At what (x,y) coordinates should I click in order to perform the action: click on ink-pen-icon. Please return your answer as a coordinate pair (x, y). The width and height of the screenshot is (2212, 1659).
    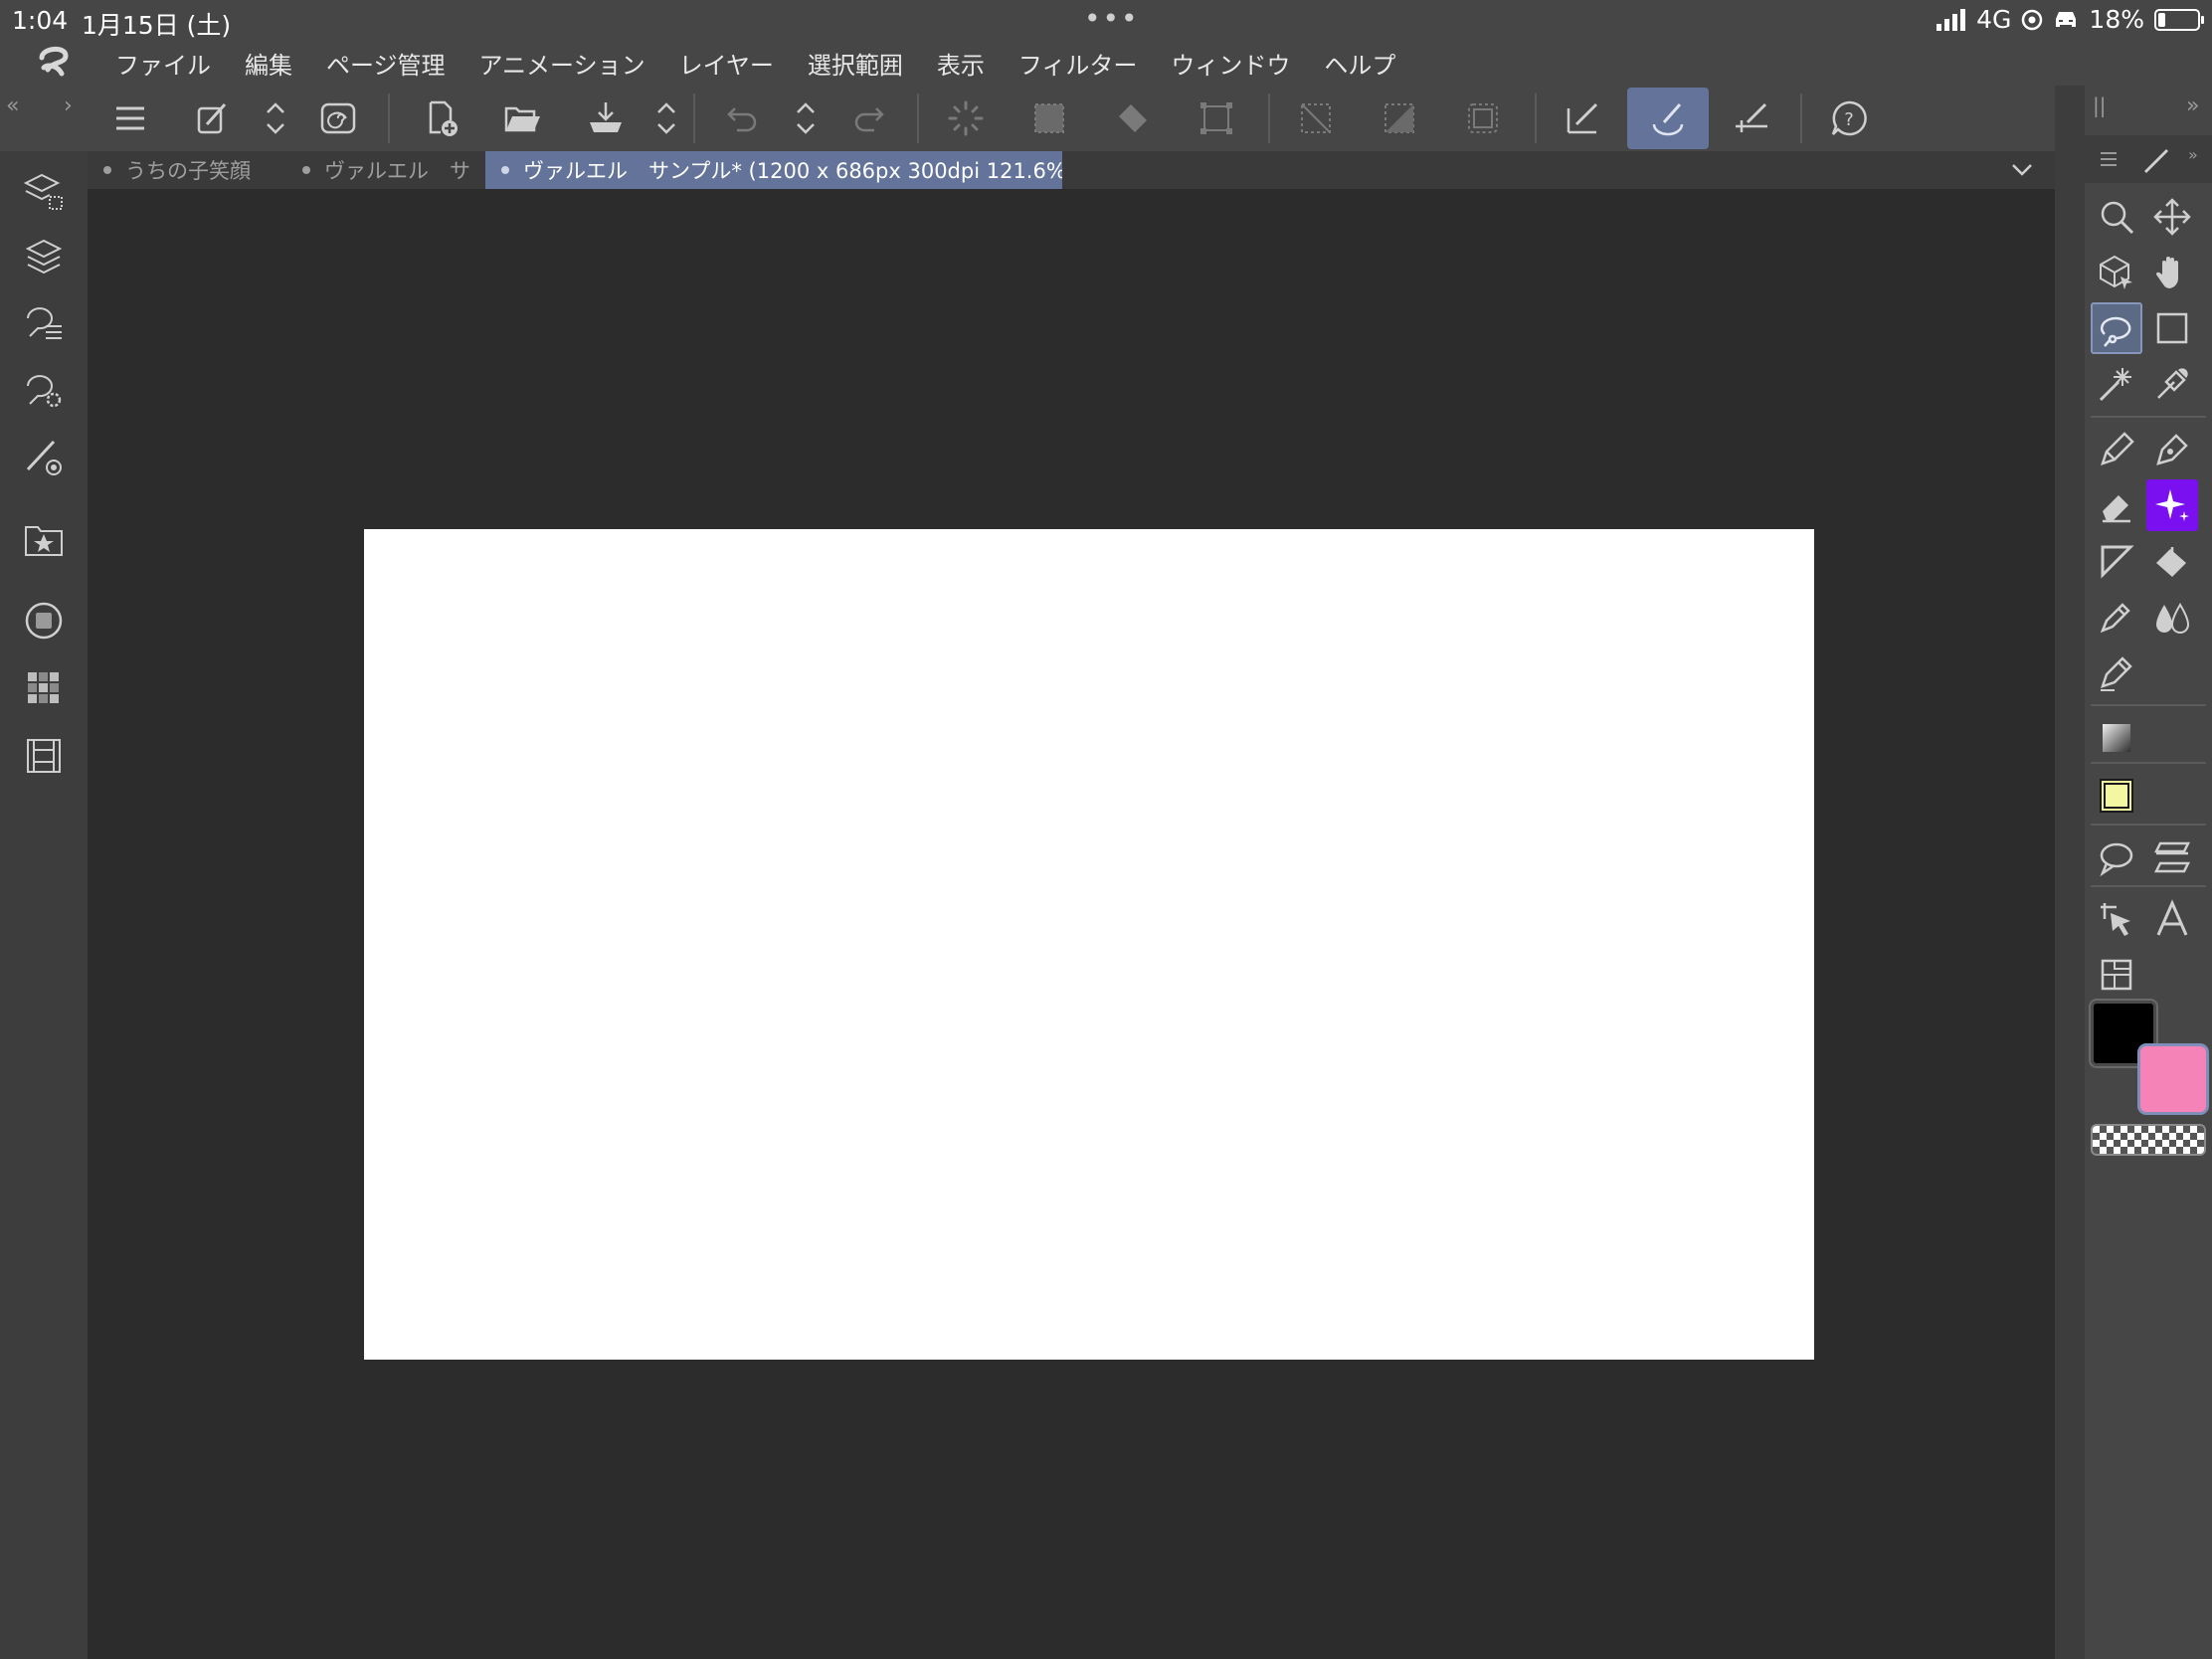
    Looking at the image, I should click on (2116, 672).